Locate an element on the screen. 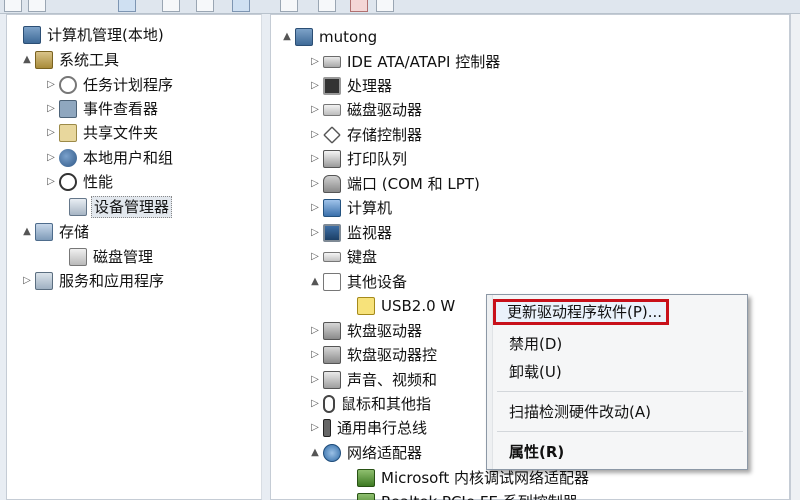  up-button is located at coordinates (127, 6).